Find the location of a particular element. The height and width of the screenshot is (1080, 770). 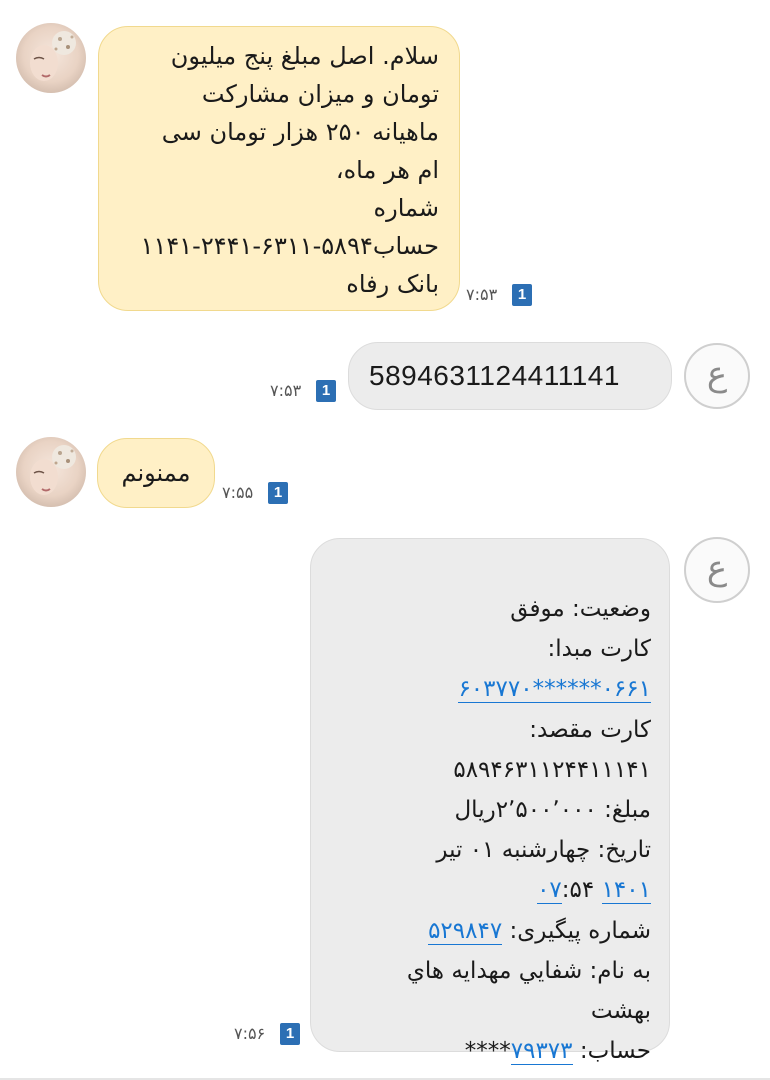

message-text: 5894631124411141 is located at coordinates (494, 375).